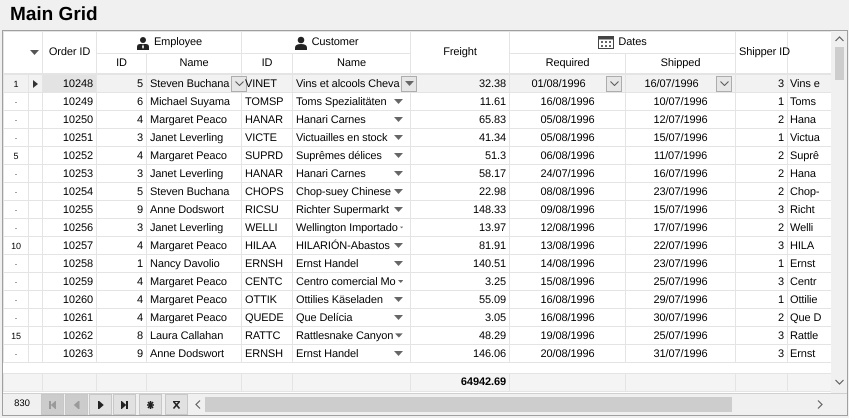  What do you see at coordinates (460, 53) in the screenshot?
I see `column-header: Freight` at bounding box center [460, 53].